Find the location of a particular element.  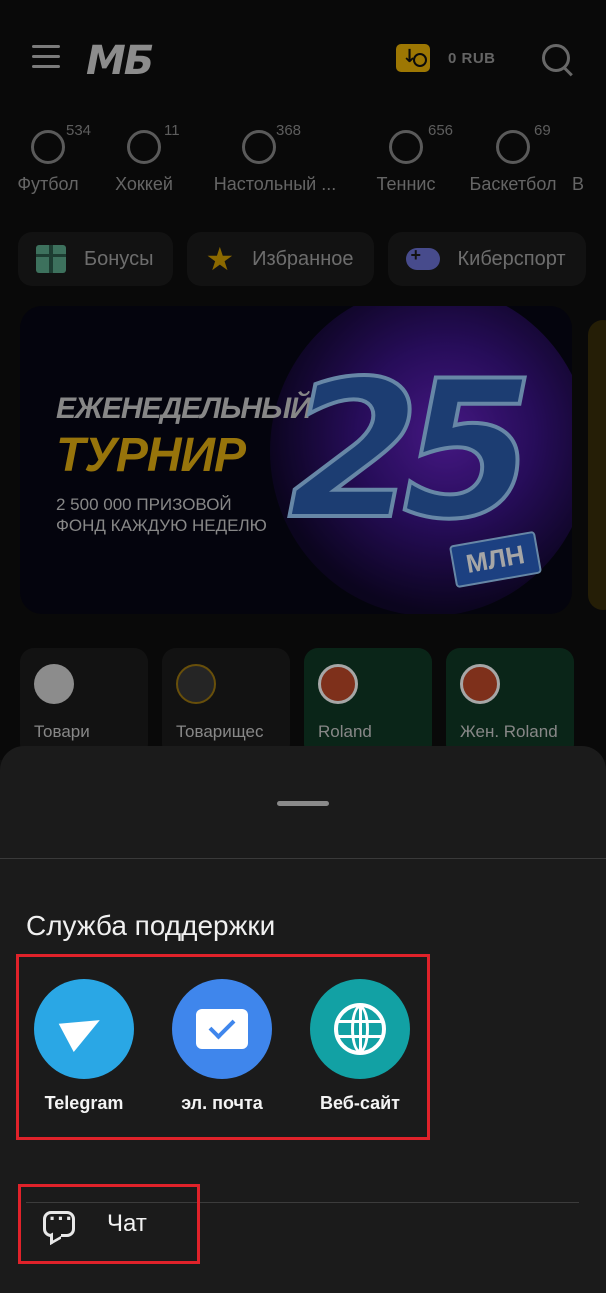

globe-icon is located at coordinates (360, 1029).